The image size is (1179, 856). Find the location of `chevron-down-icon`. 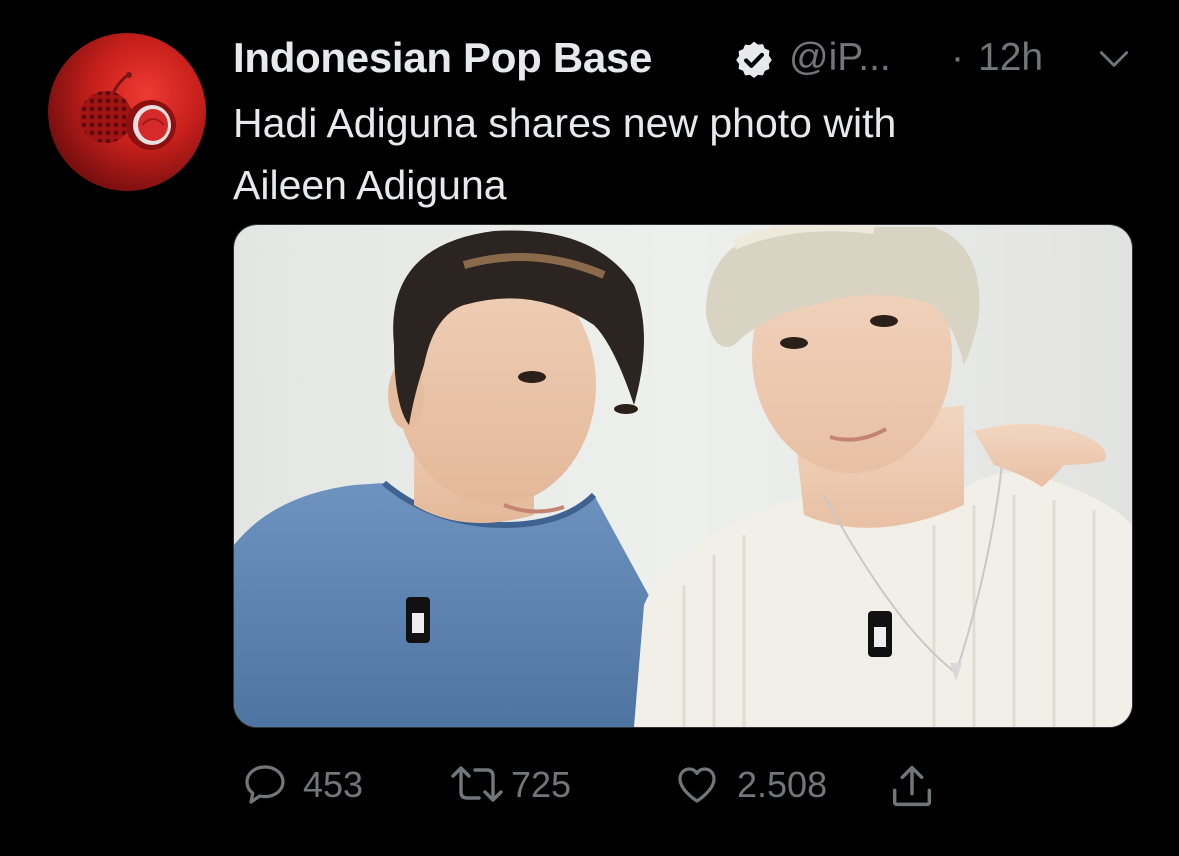

chevron-down-icon is located at coordinates (1114, 59).